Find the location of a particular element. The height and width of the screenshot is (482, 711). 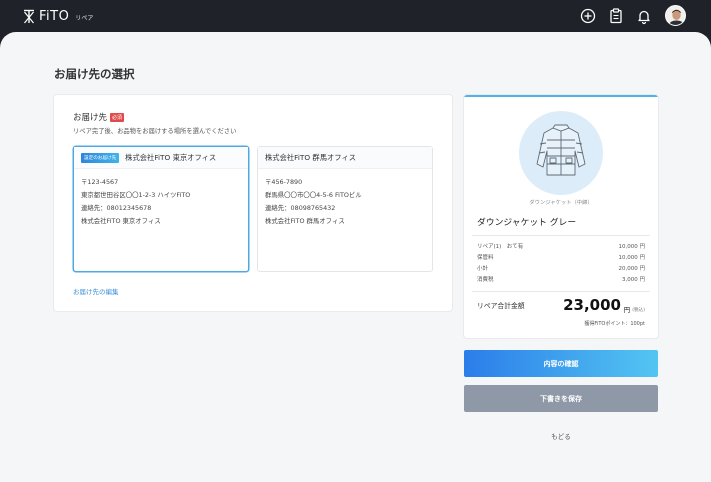

clipboard-icon is located at coordinates (616, 16).